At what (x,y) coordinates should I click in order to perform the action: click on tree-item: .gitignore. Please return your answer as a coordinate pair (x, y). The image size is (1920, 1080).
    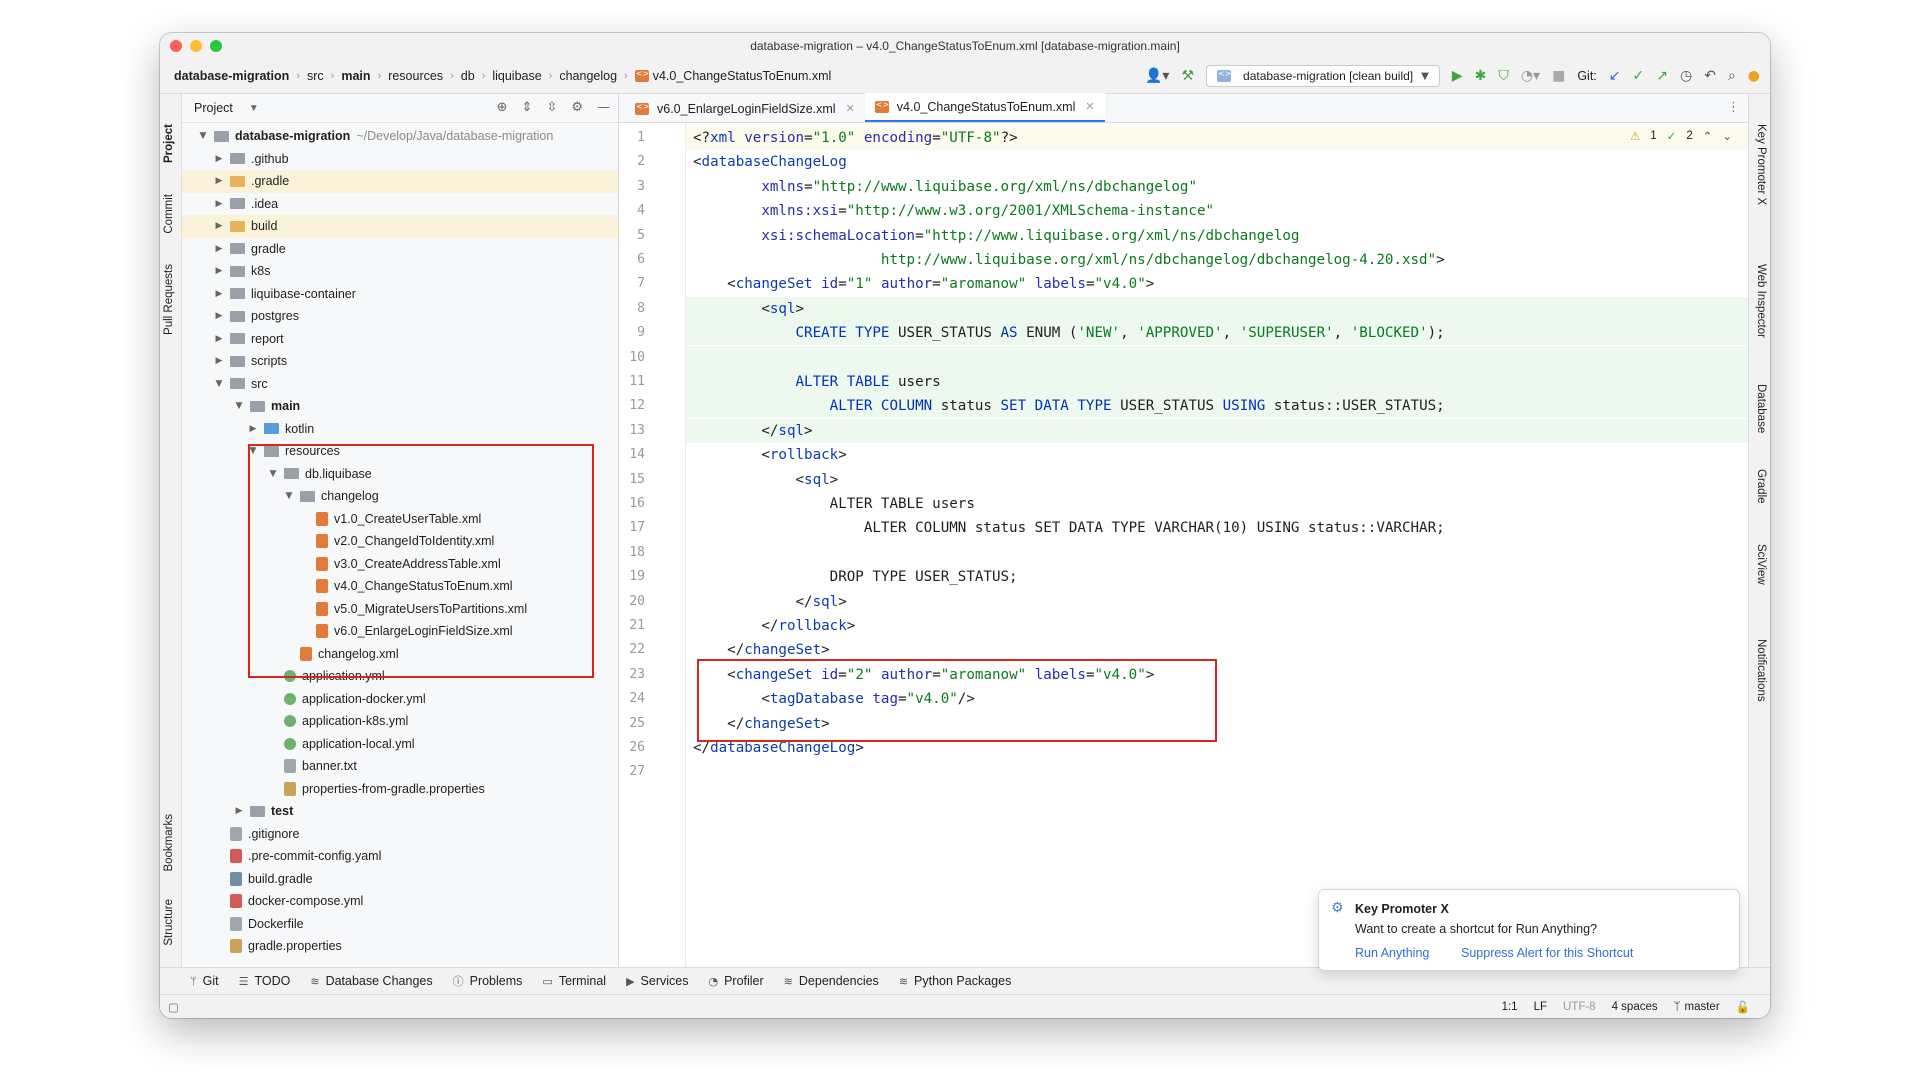
    Looking at the image, I should click on (400, 834).